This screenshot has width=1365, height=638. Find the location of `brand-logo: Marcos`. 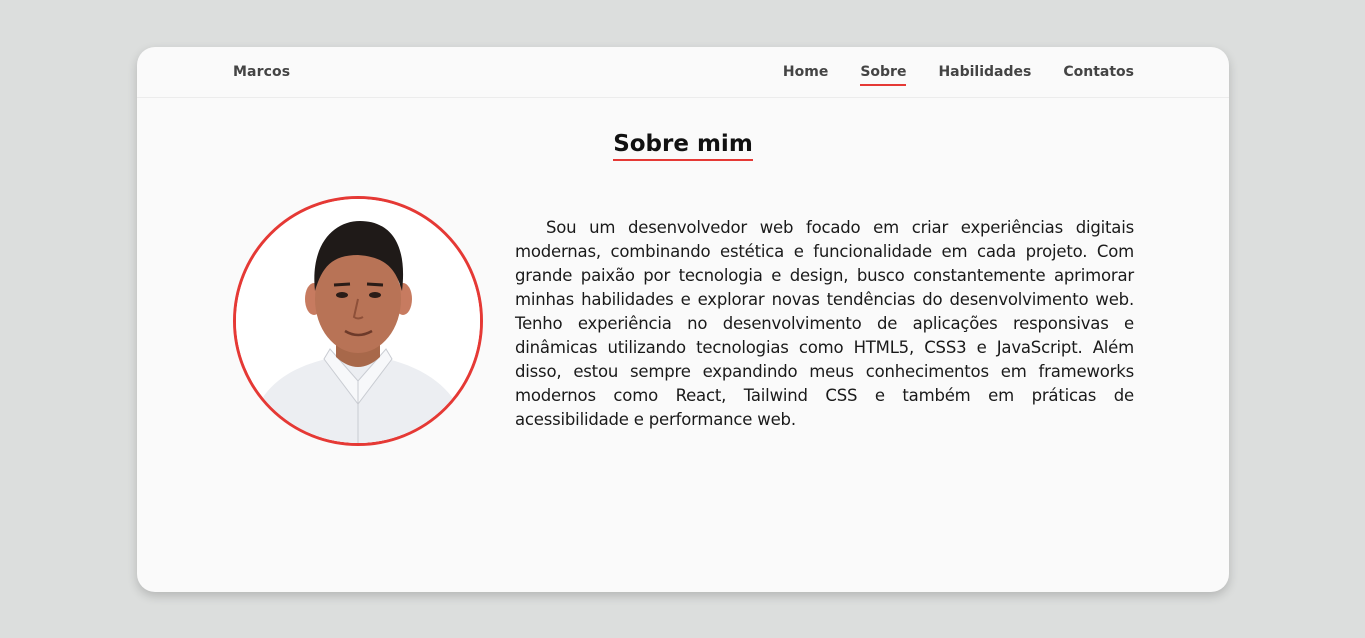

brand-logo: Marcos is located at coordinates (261, 72).